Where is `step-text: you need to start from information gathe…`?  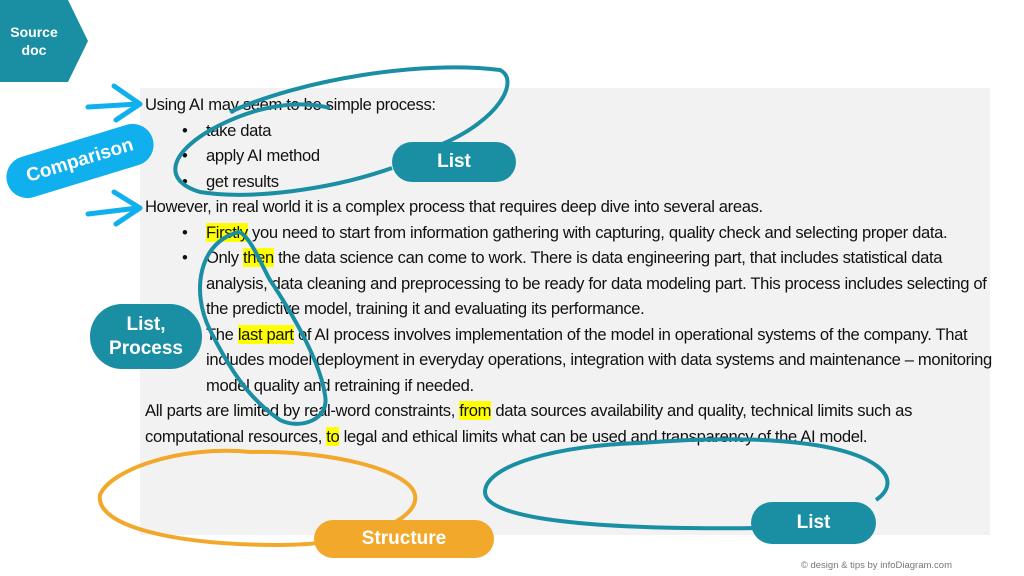
step-text: you need to start from information gathe… is located at coordinates (597, 232).